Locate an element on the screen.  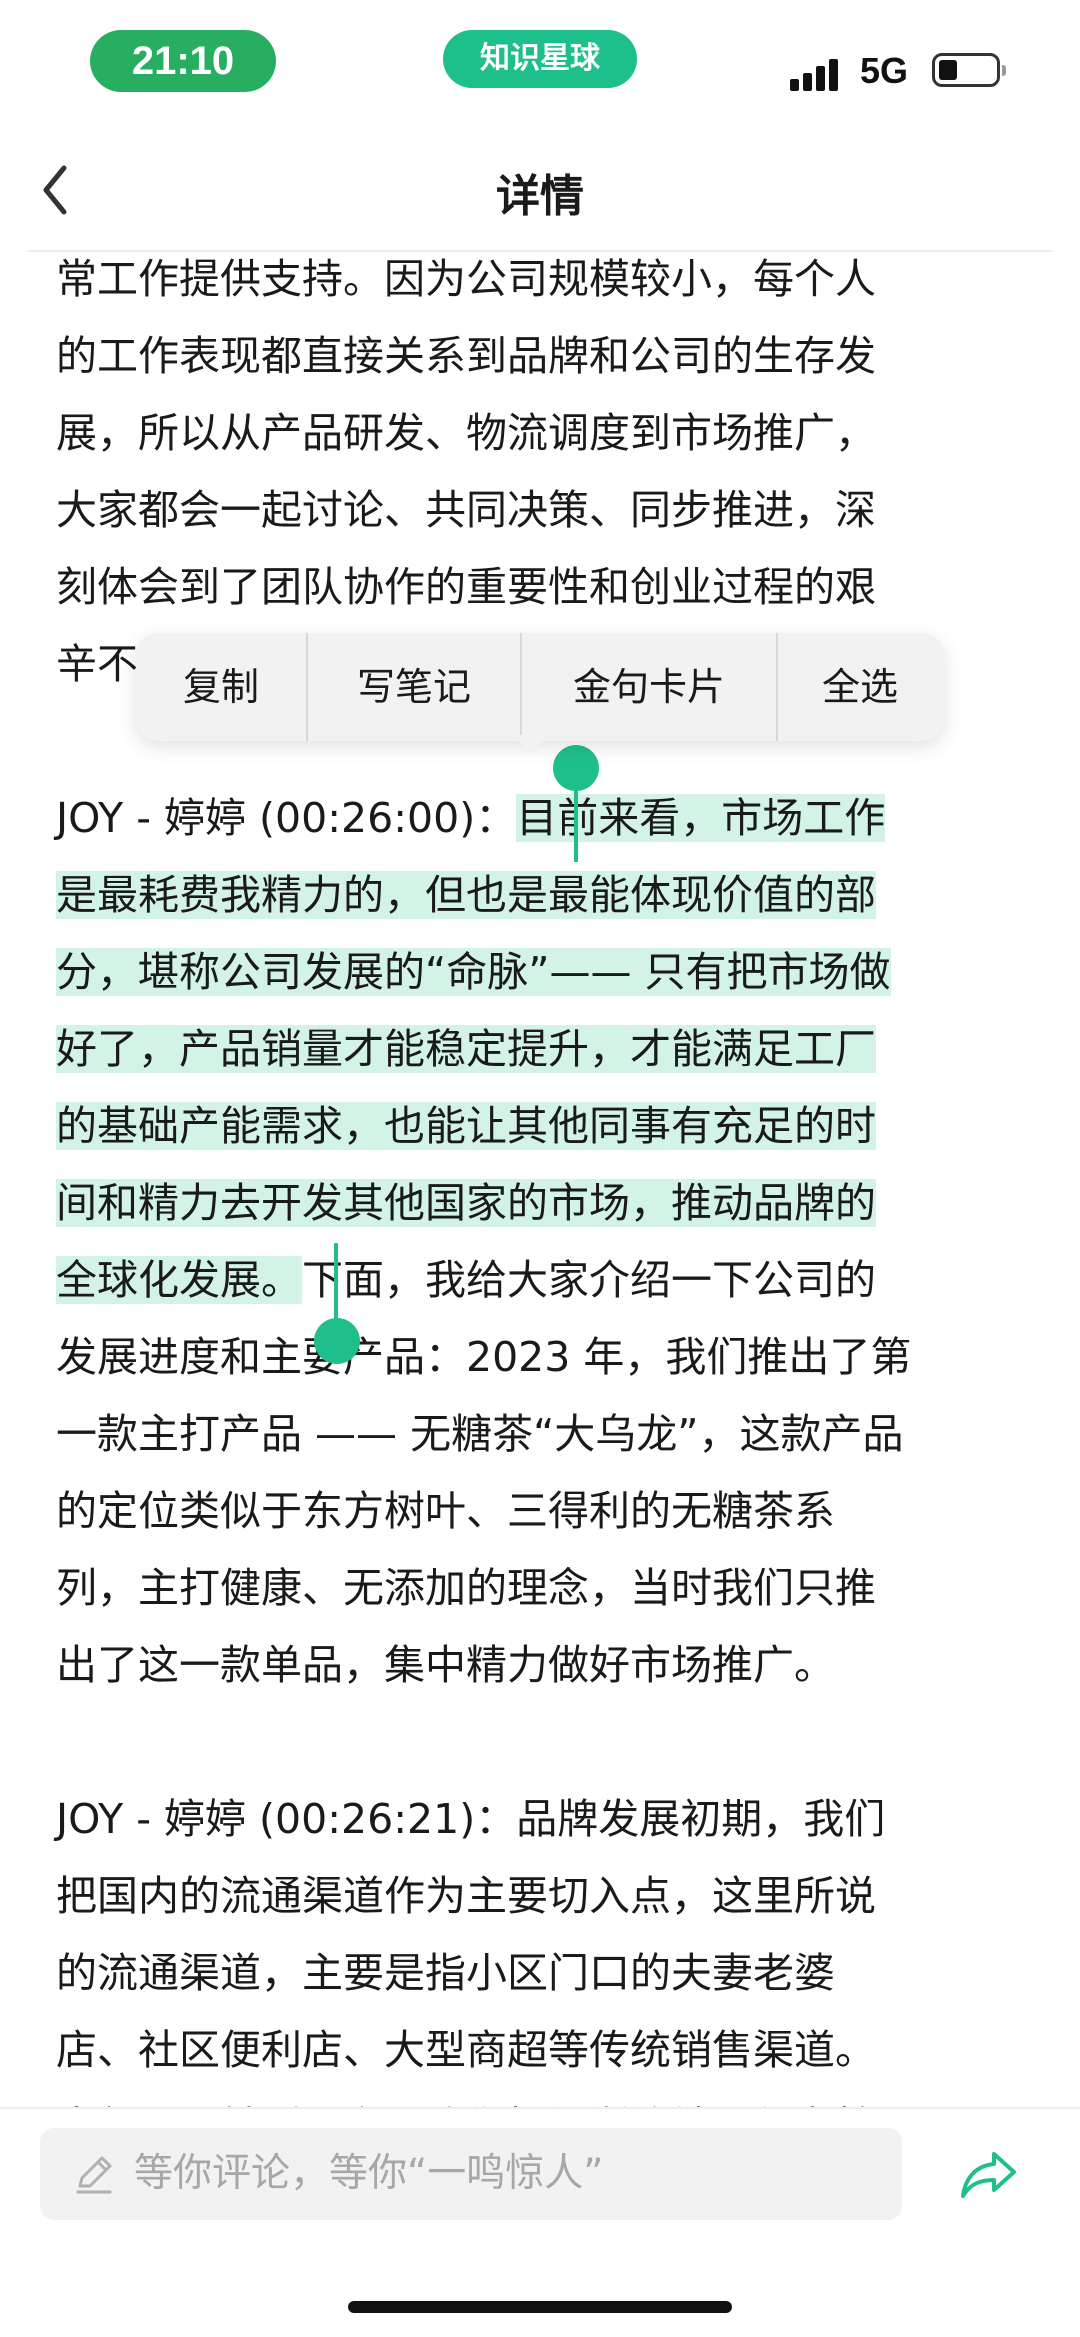
share-button is located at coordinates (989, 2175).